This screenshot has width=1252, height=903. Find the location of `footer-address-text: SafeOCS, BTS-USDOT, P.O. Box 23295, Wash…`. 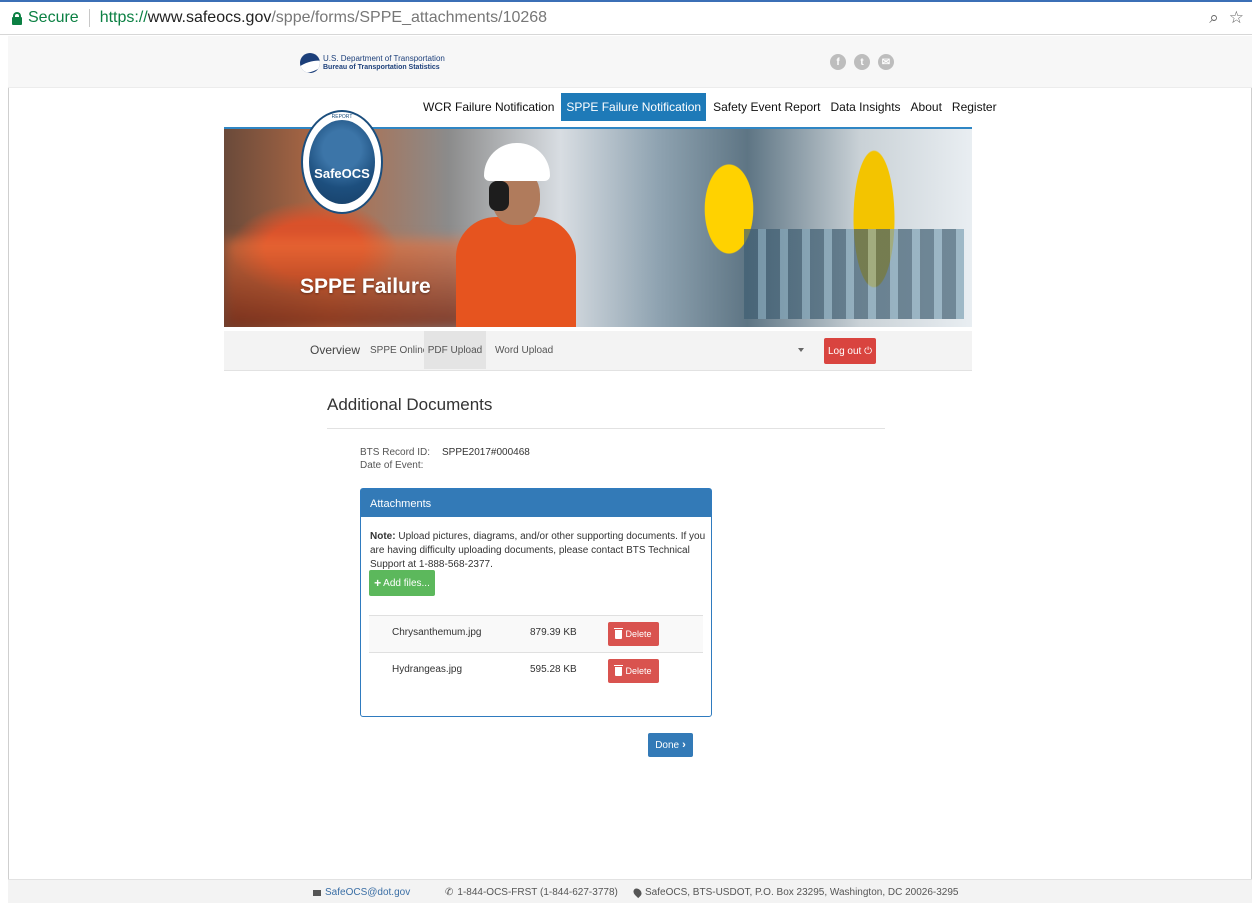

footer-address-text: SafeOCS, BTS-USDOT, P.O. Box 23295, Wash… is located at coordinates (802, 892).